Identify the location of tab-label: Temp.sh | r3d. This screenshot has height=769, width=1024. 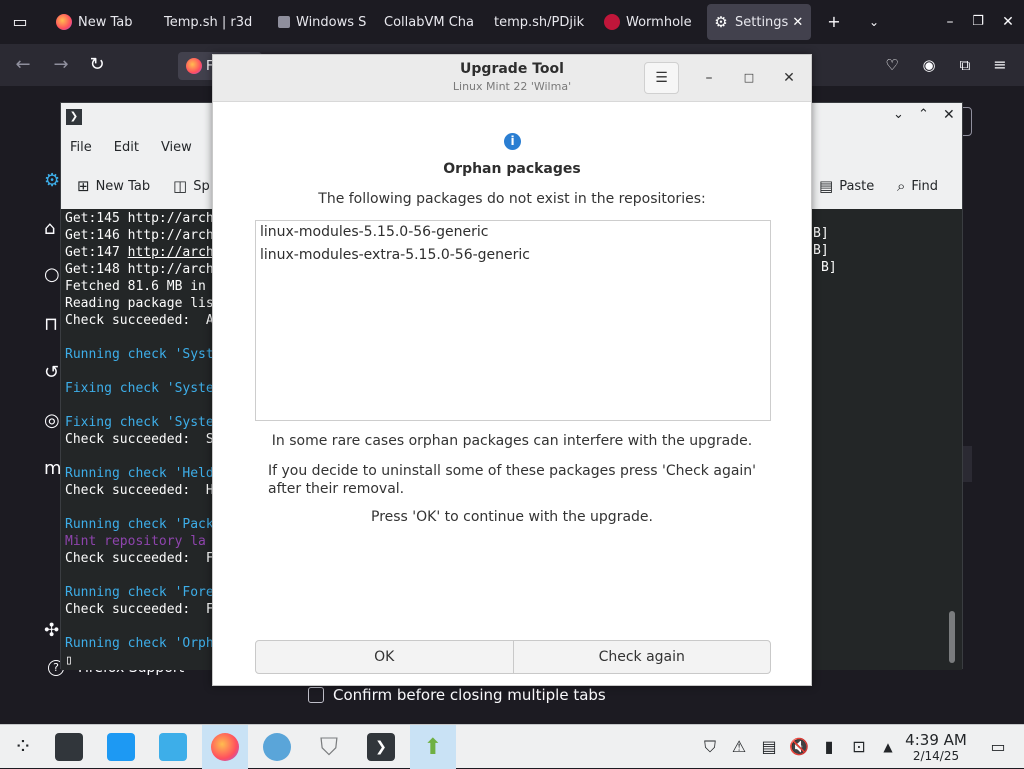
(208, 22).